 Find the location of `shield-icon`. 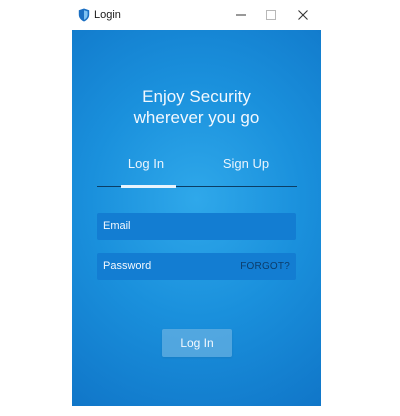

shield-icon is located at coordinates (84, 15).